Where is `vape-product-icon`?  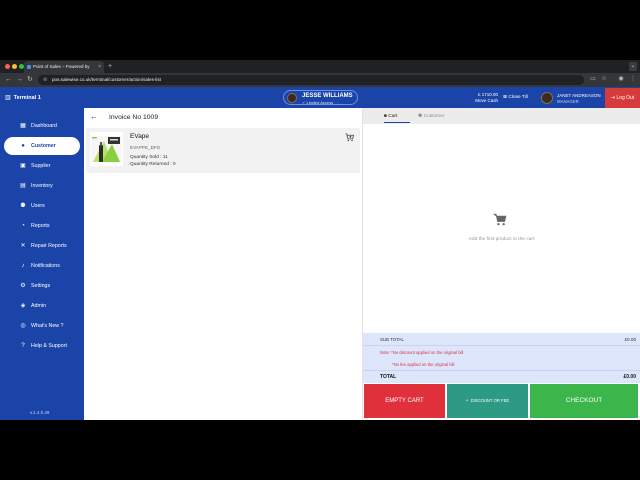 vape-product-icon is located at coordinates (106, 149).